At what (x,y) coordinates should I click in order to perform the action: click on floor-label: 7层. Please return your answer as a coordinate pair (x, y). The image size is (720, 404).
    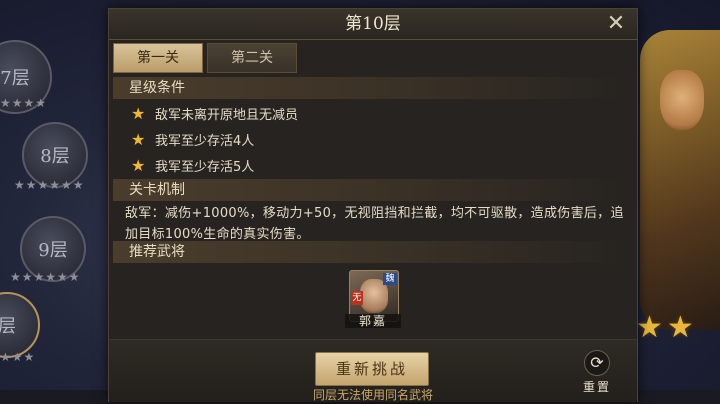
    Looking at the image, I should click on (15, 78).